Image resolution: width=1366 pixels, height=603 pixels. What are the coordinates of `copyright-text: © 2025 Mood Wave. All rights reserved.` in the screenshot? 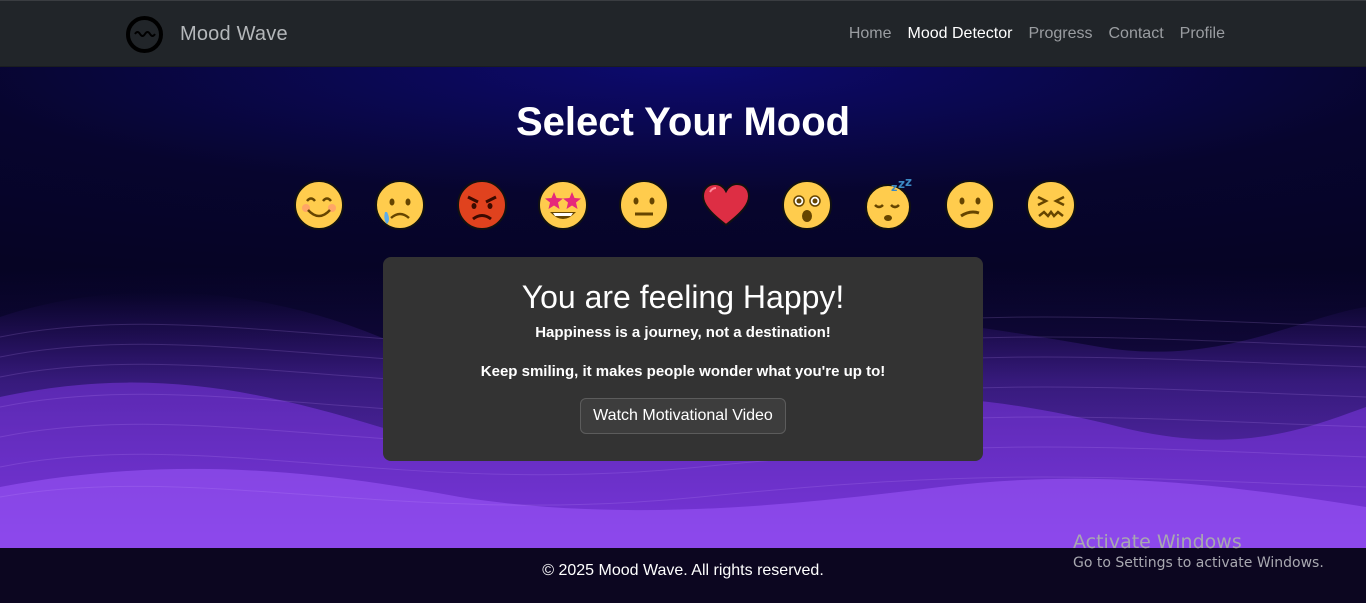 It's located at (683, 570).